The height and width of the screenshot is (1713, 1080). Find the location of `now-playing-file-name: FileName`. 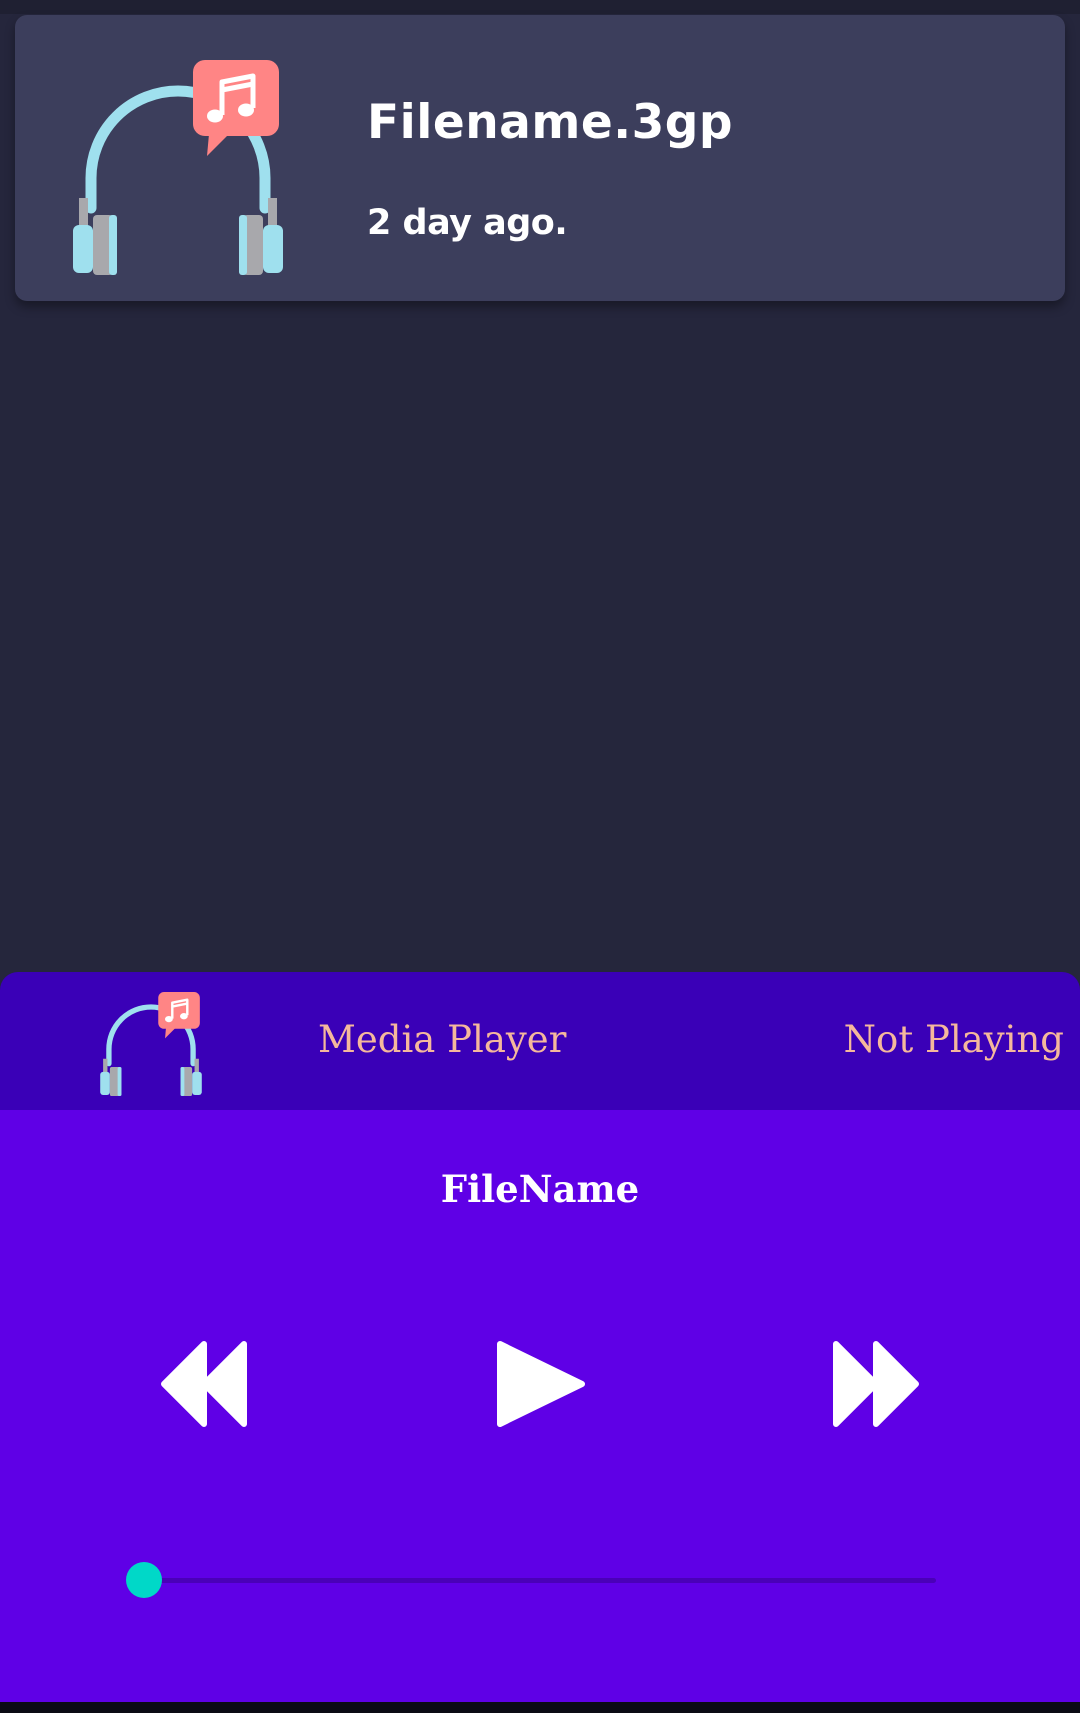

now-playing-file-name: FileName is located at coordinates (540, 1189).